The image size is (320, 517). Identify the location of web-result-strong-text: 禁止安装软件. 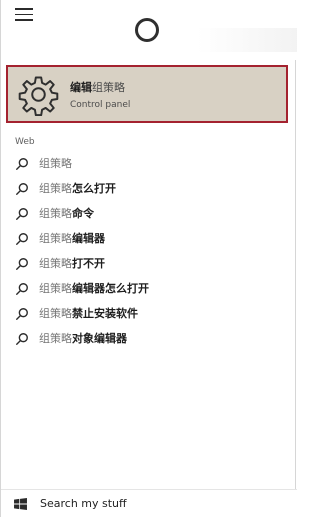
(105, 313).